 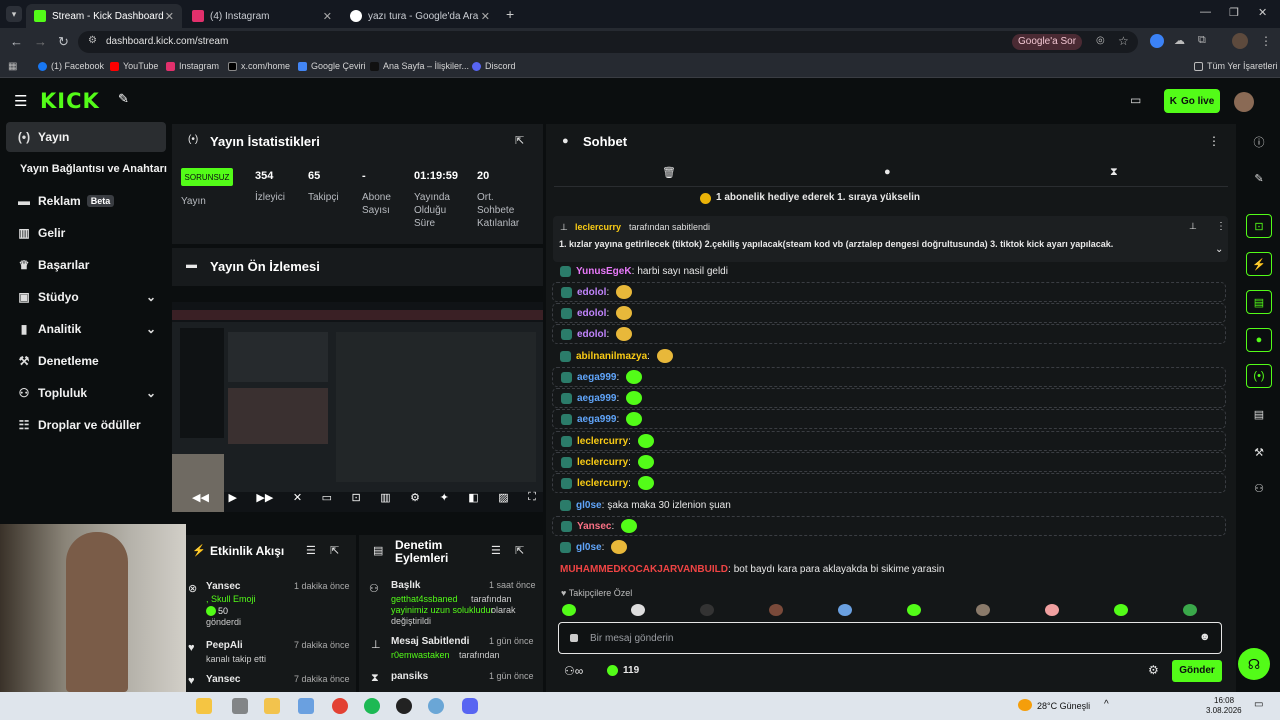 What do you see at coordinates (889, 271) in the screenshot?
I see `chat-message: YunusEgeK: harbi sayı nasil geldi` at bounding box center [889, 271].